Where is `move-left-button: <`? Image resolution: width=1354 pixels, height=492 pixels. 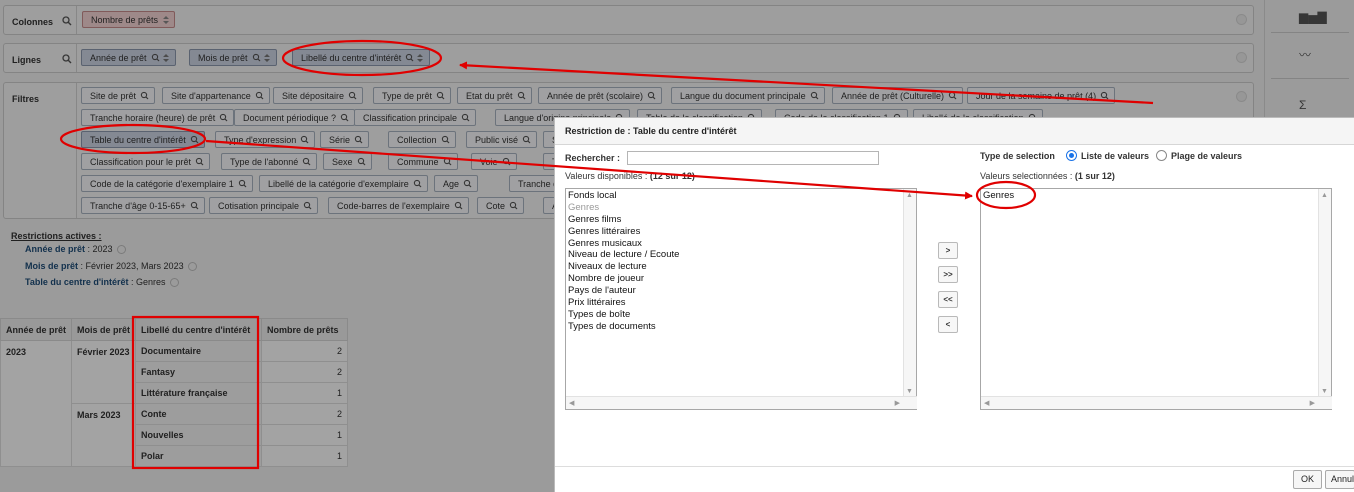 move-left-button: < is located at coordinates (948, 324).